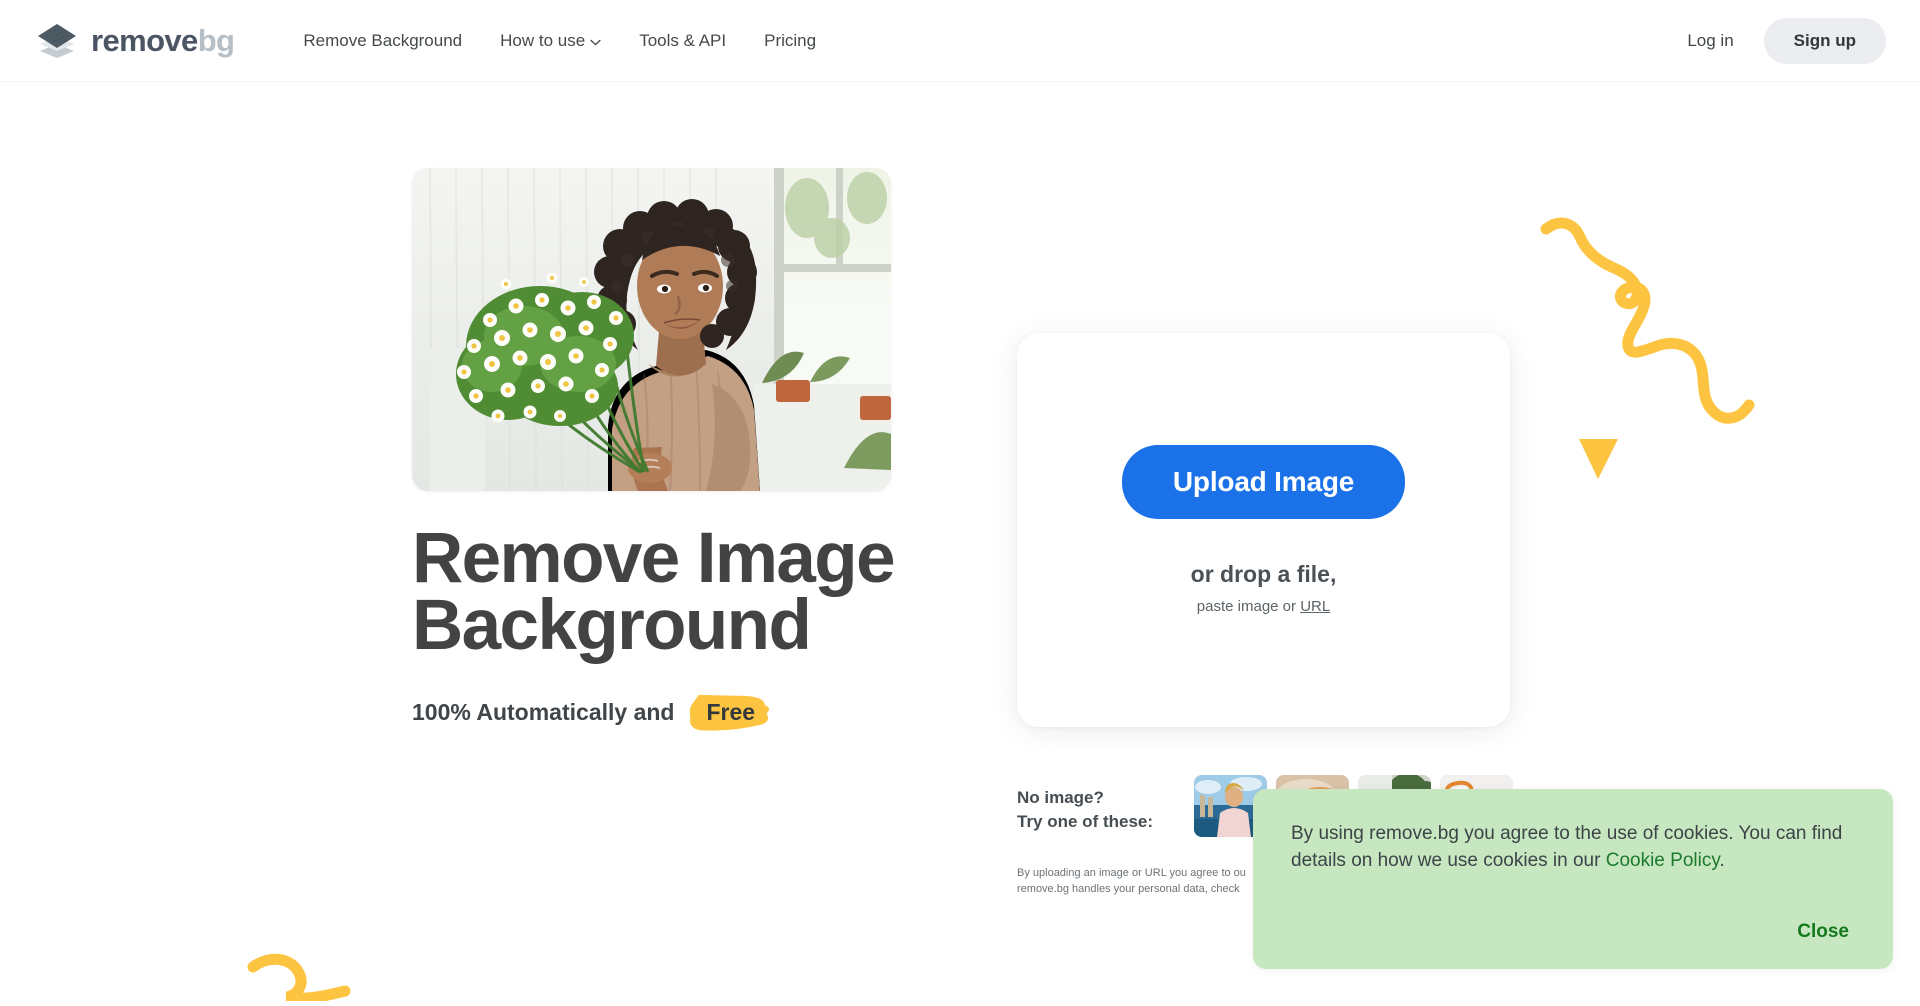 The width and height of the screenshot is (1920, 1006). I want to click on header-actions: Log in Sign up, so click(1780, 40).